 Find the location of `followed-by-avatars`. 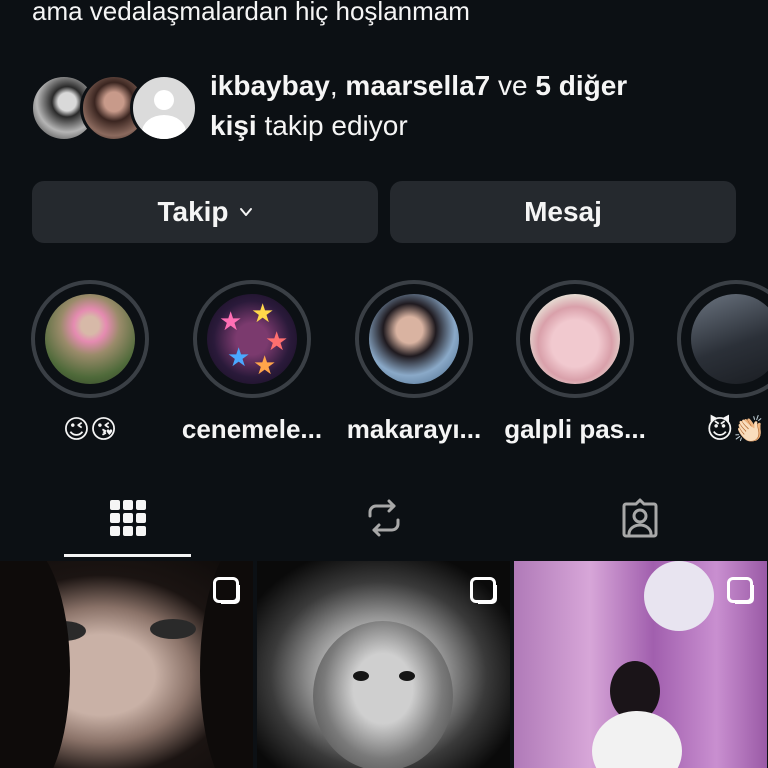

followed-by-avatars is located at coordinates (115, 108).